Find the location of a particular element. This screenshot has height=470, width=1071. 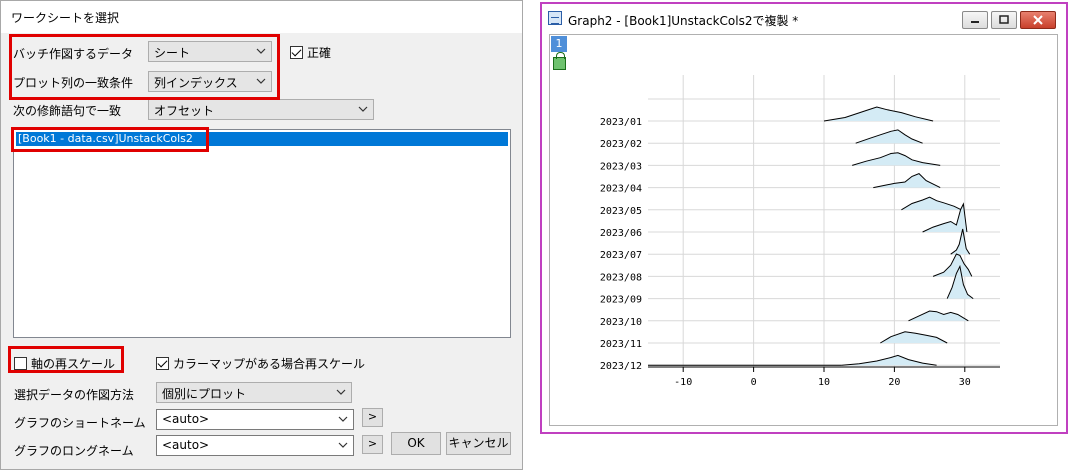

match-condition-value: 列インデックス is located at coordinates (196, 83).